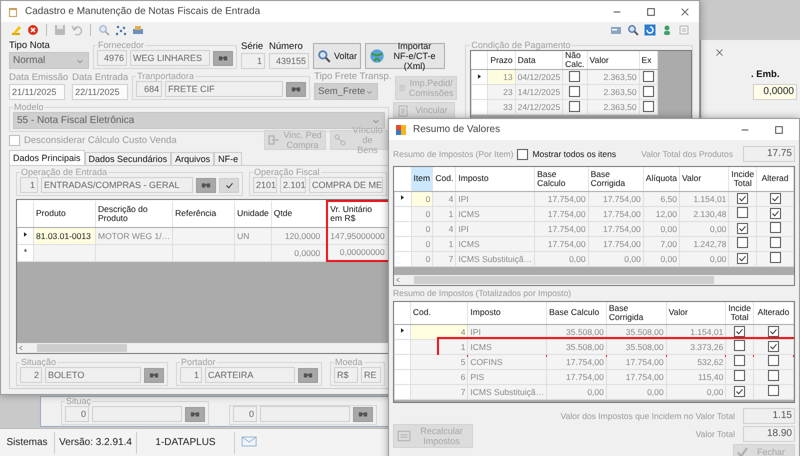  Describe the element at coordinates (769, 416) in the screenshot. I see `input-field: 1.15` at that location.